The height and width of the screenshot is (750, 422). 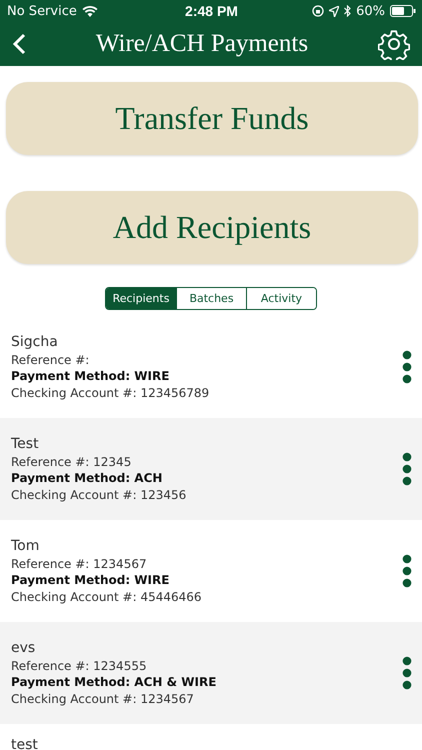 I want to click on segment-tab: Activity, so click(x=281, y=298).